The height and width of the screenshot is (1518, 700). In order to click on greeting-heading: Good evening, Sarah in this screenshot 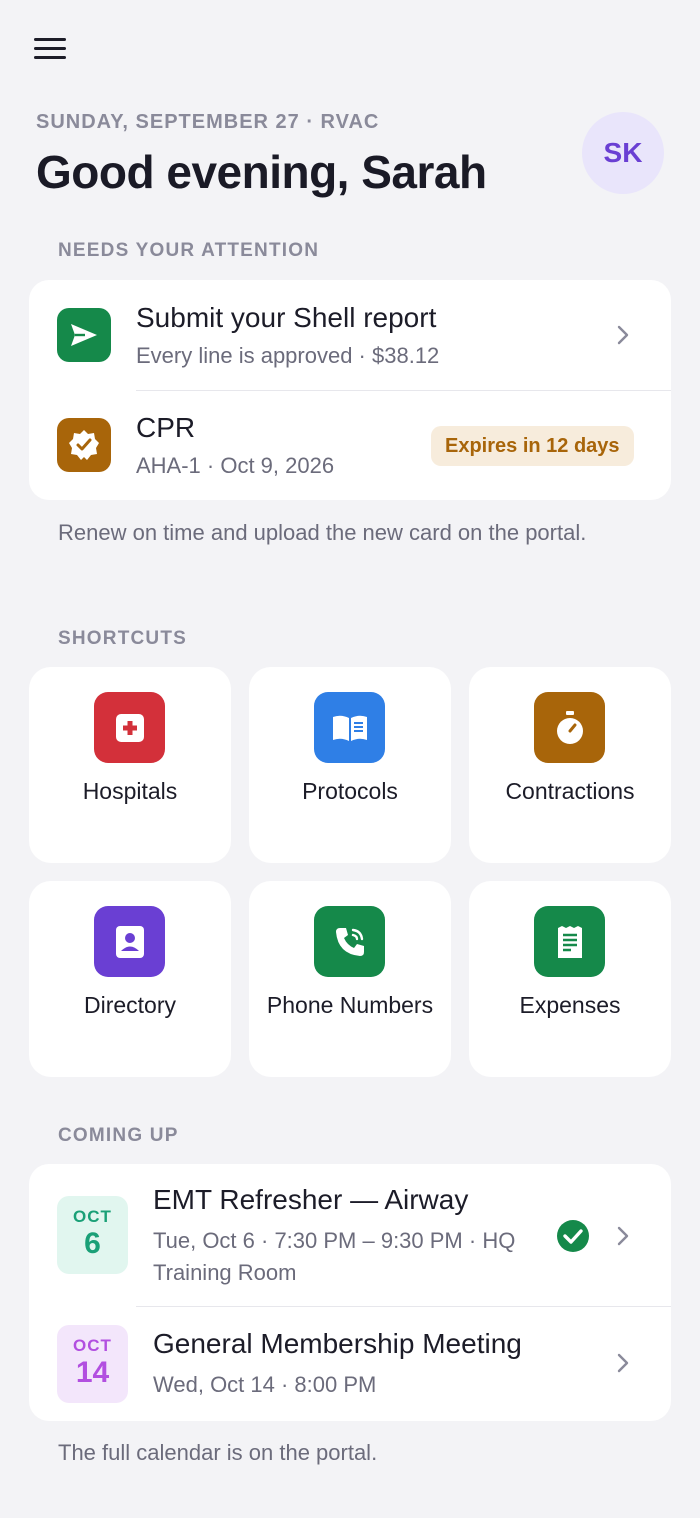, I will do `click(261, 172)`.